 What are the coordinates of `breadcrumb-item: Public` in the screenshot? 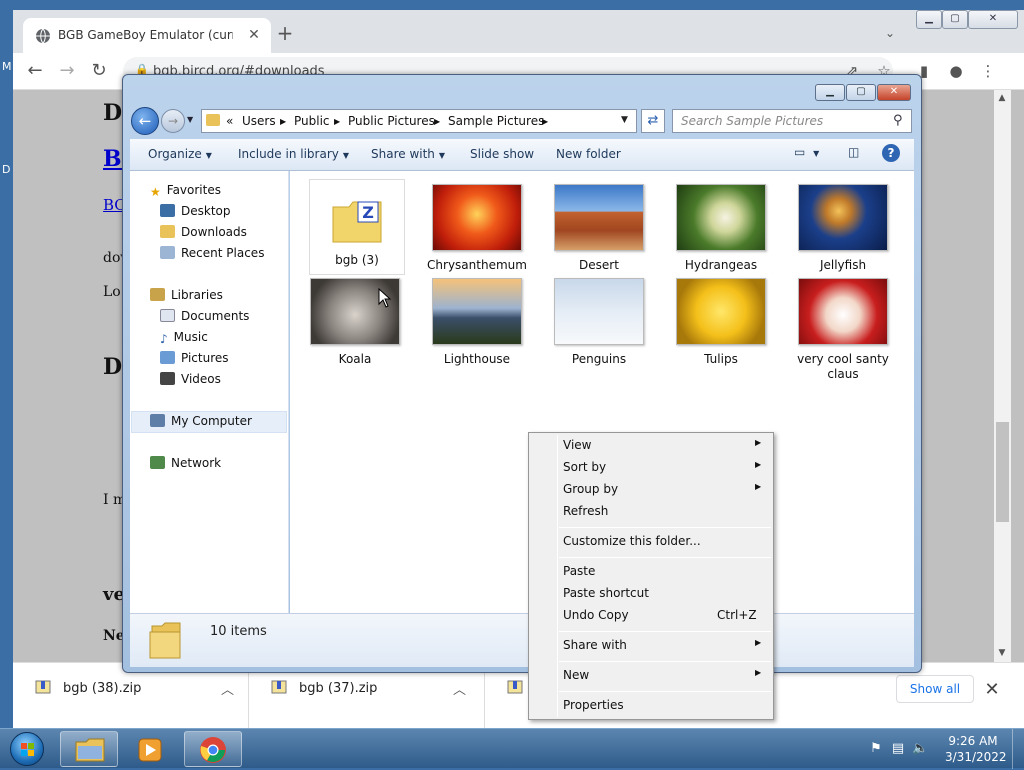 It's located at (312, 121).